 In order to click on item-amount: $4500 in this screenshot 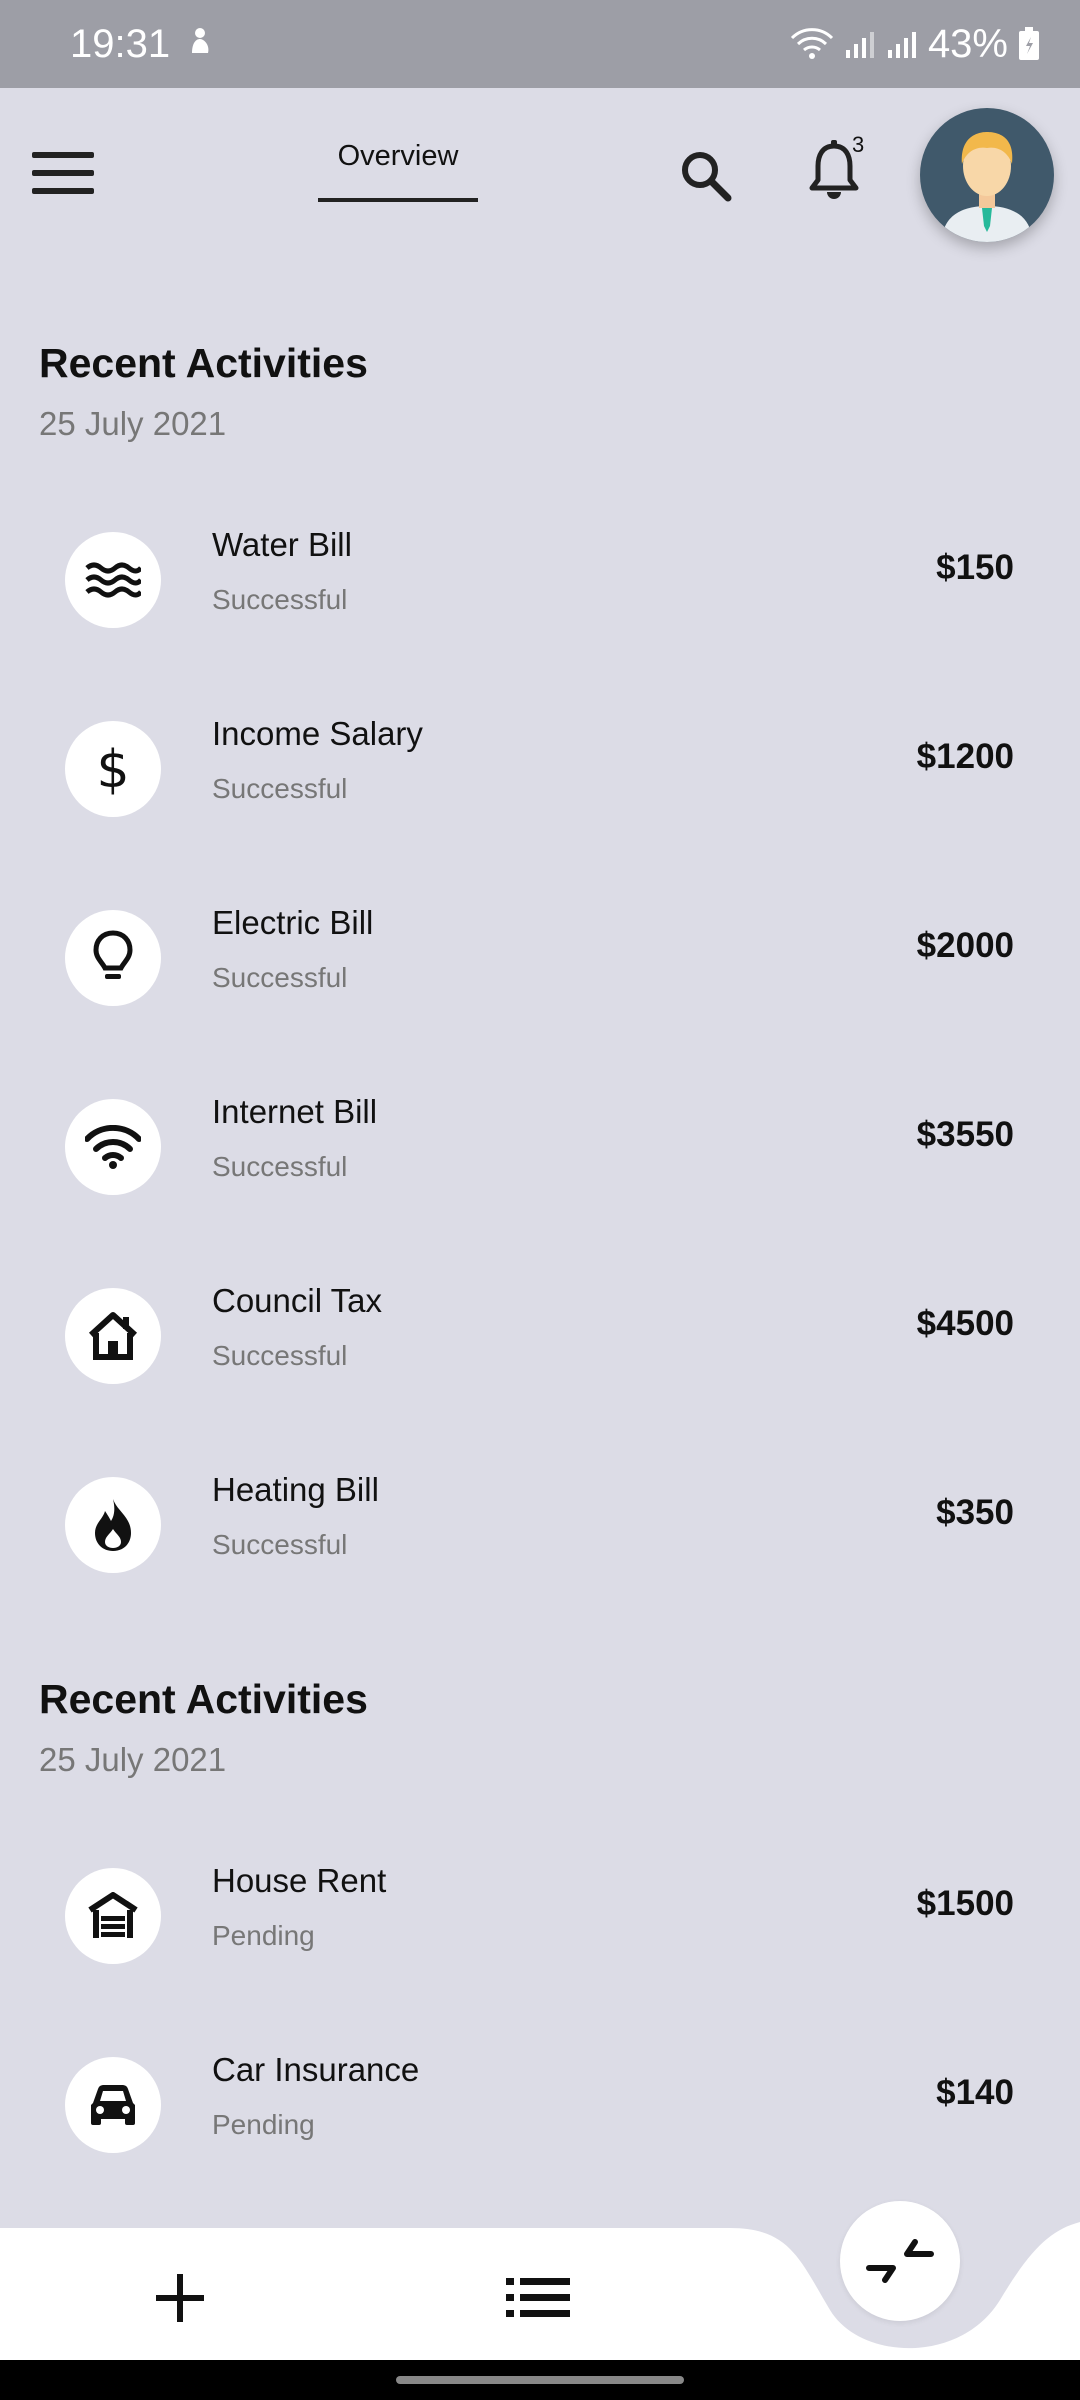, I will do `click(965, 1323)`.